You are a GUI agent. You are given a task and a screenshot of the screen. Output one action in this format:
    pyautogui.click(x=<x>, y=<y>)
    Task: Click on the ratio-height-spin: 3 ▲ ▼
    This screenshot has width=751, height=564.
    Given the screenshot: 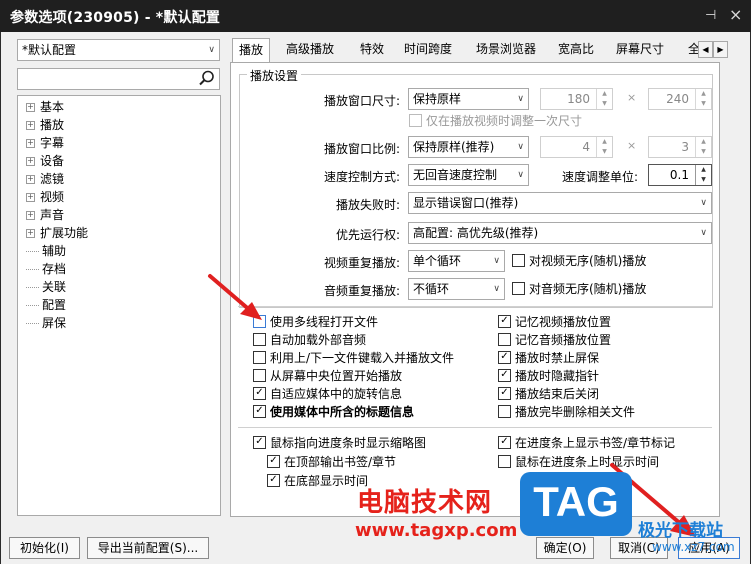 What is the action you would take?
    pyautogui.click(x=680, y=147)
    